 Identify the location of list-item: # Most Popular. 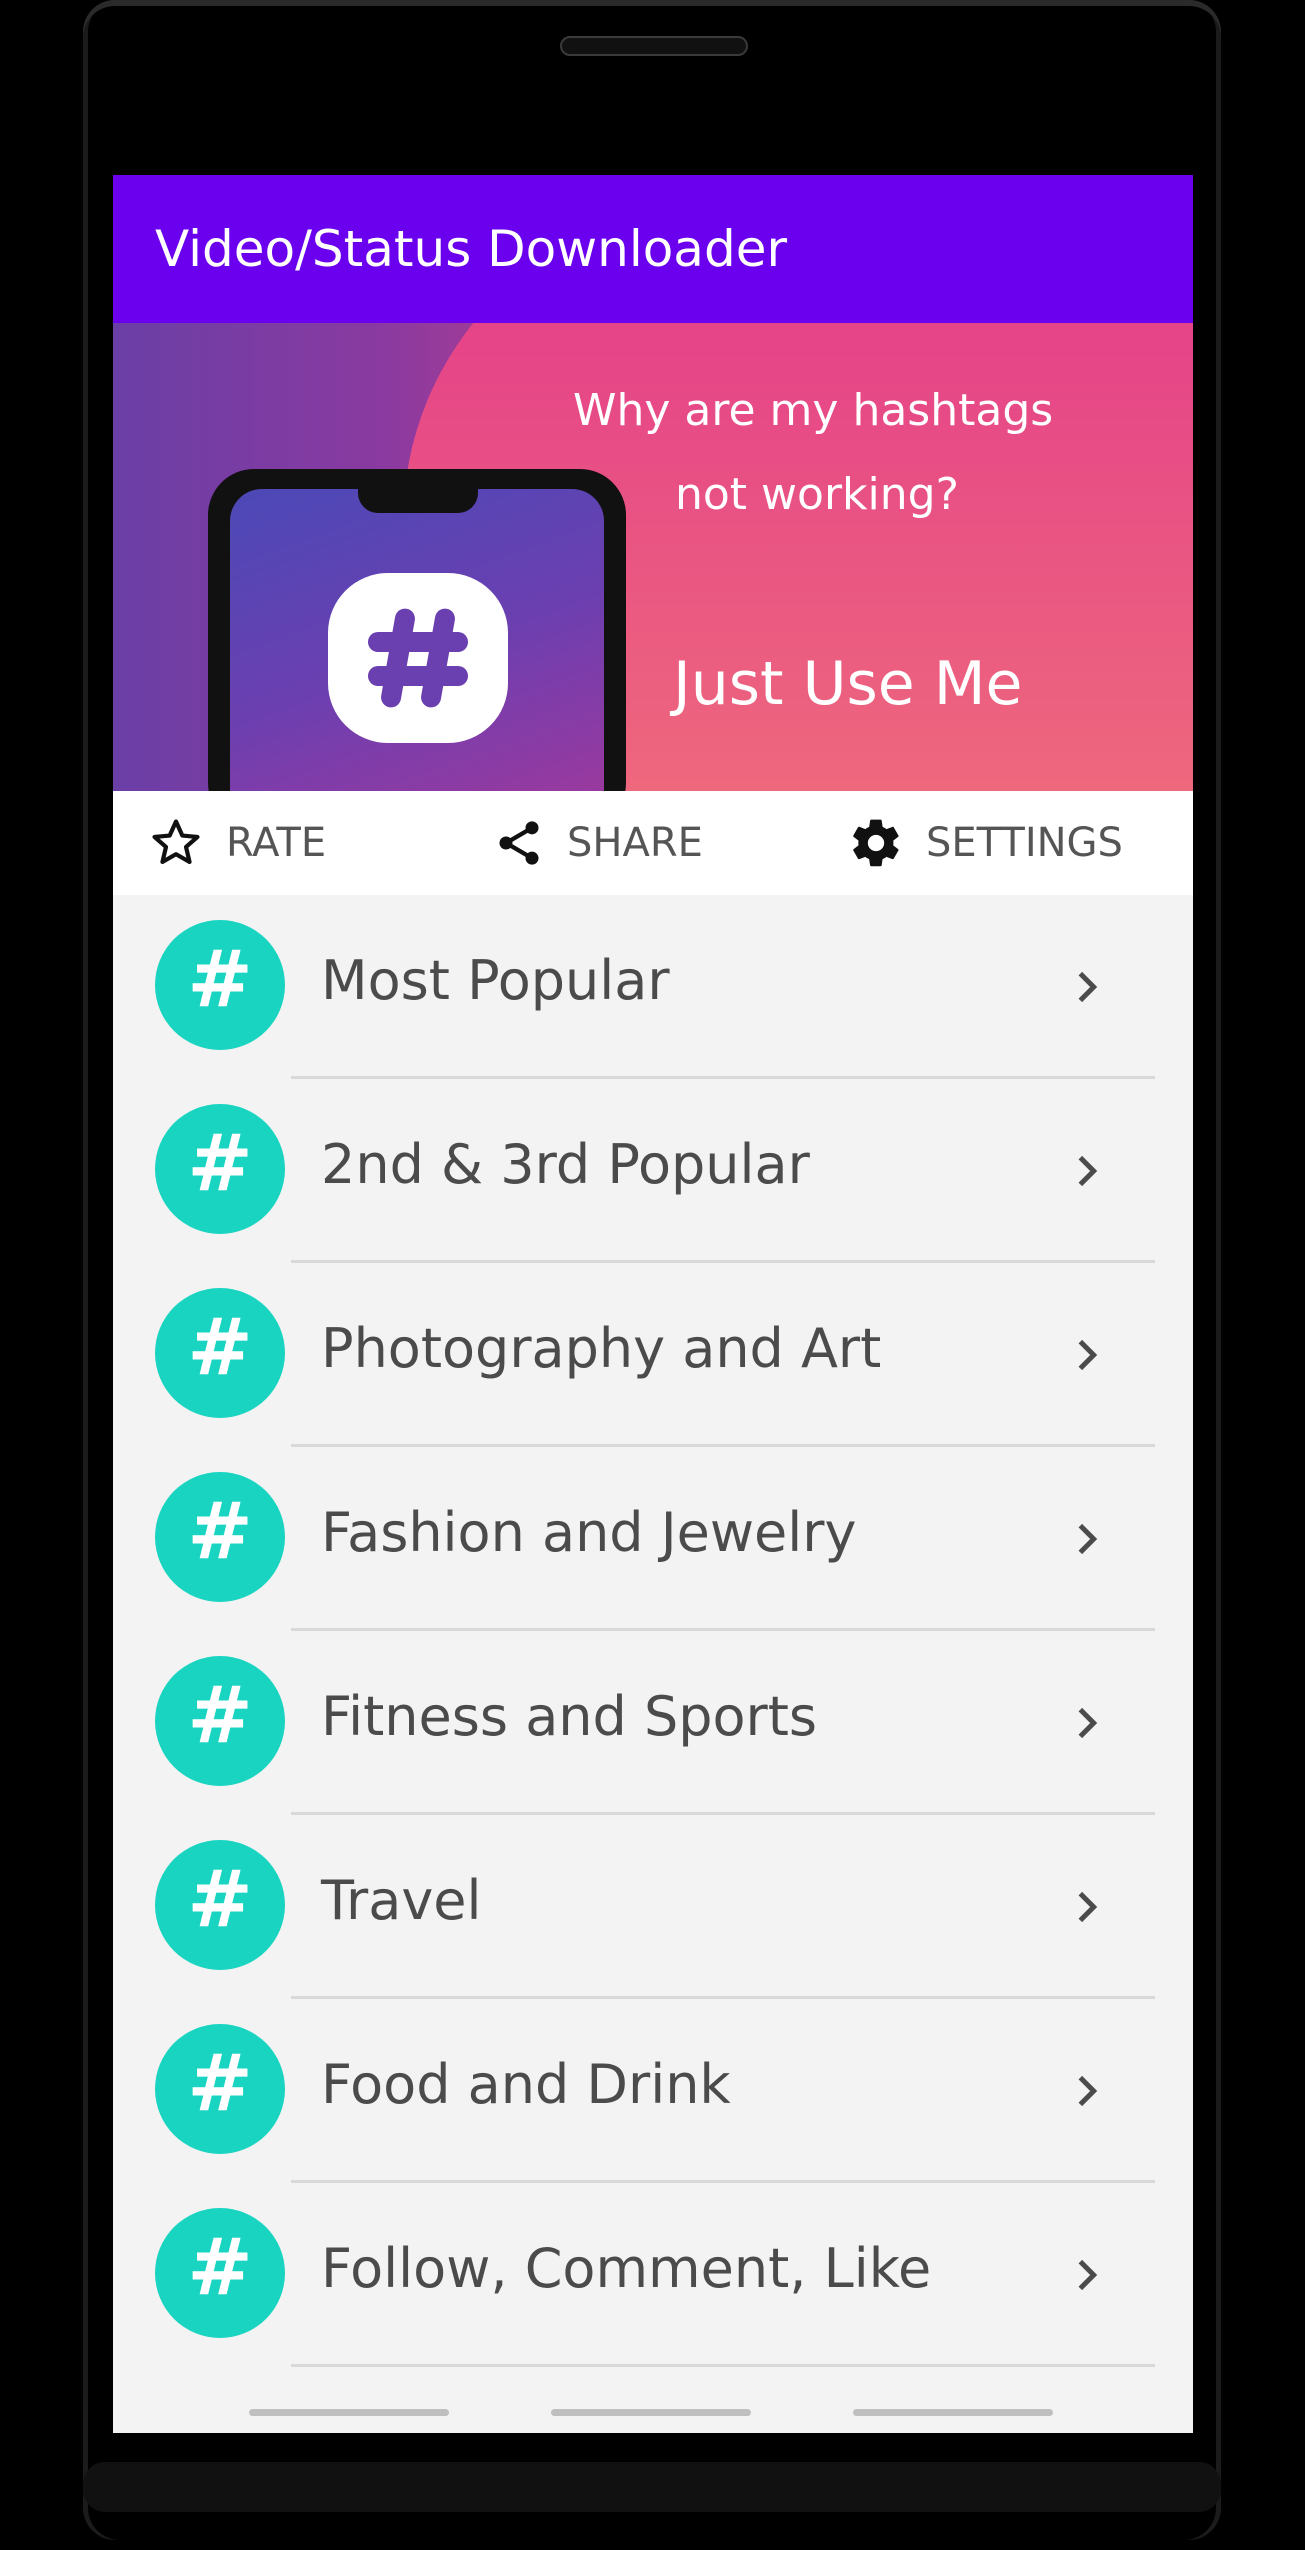
(655, 987).